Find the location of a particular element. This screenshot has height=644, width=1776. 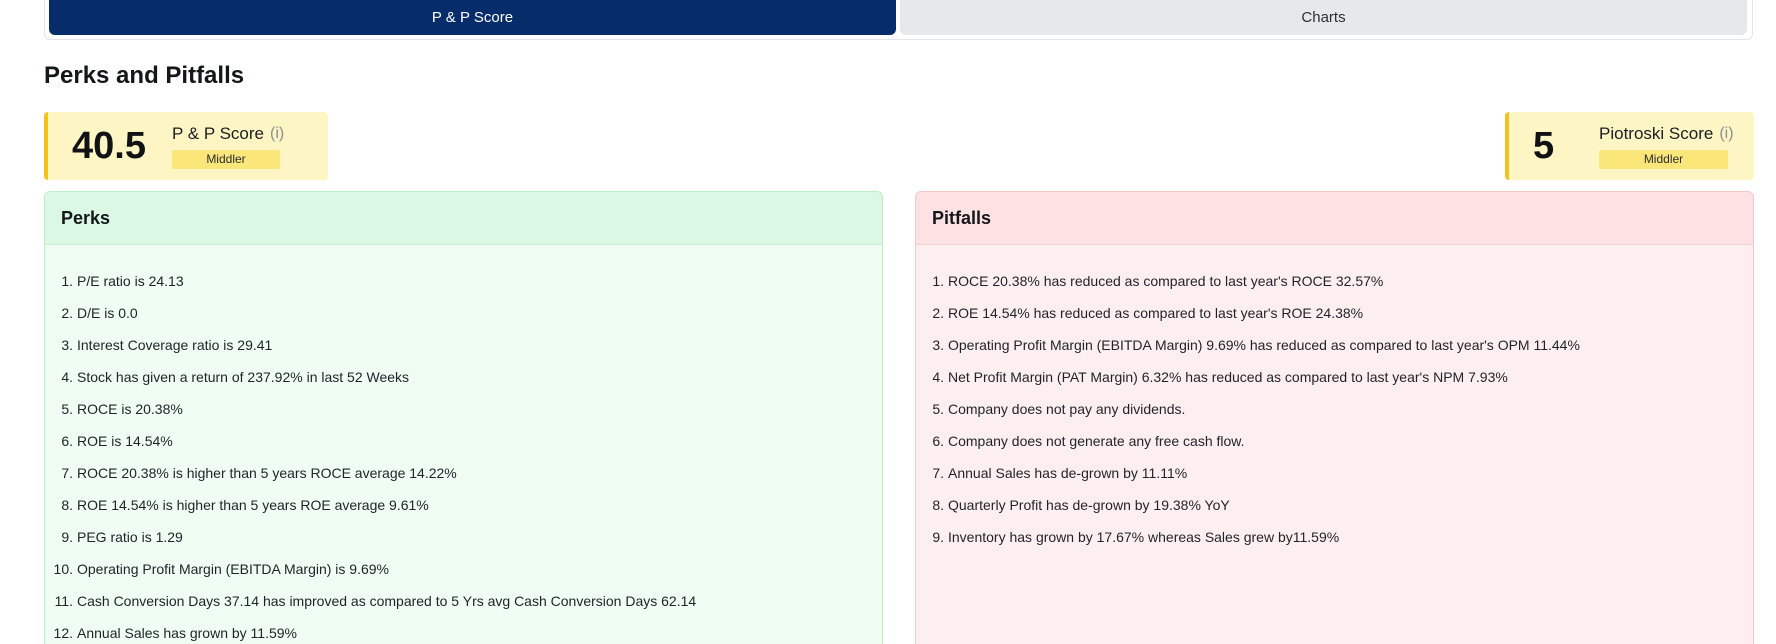

list-item: 12. Annual Sales has grown by 11.59% is located at coordinates (463, 630).